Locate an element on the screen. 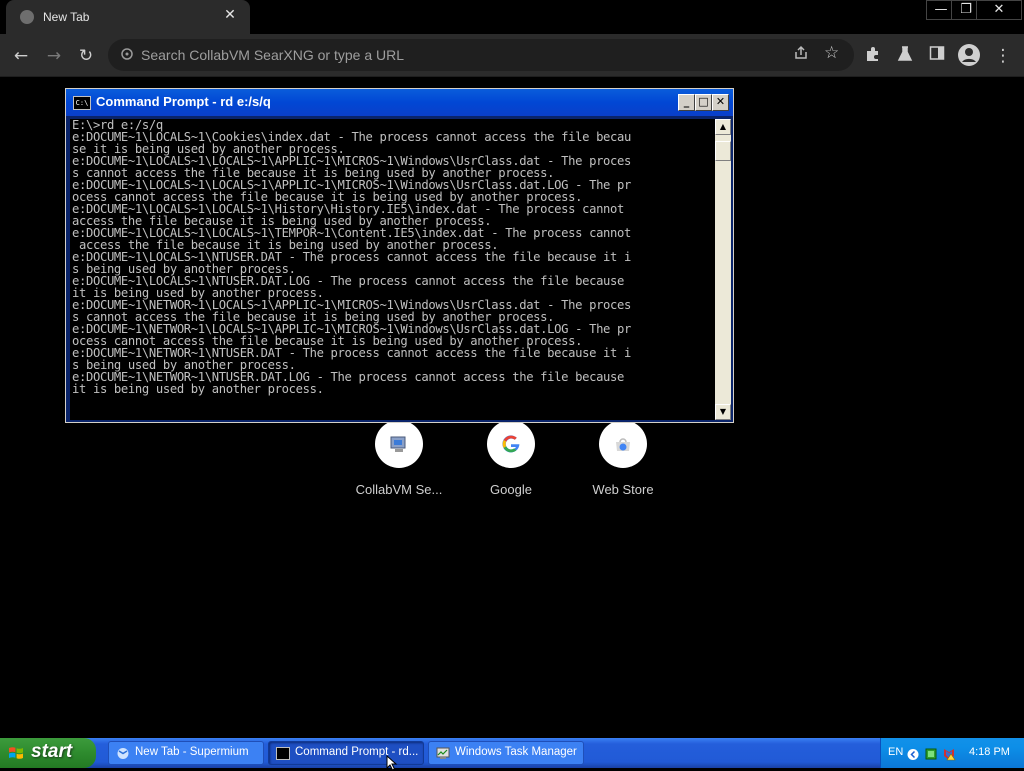 This screenshot has height=771, width=1024. extensions-puzzle-icon is located at coordinates (873, 56).